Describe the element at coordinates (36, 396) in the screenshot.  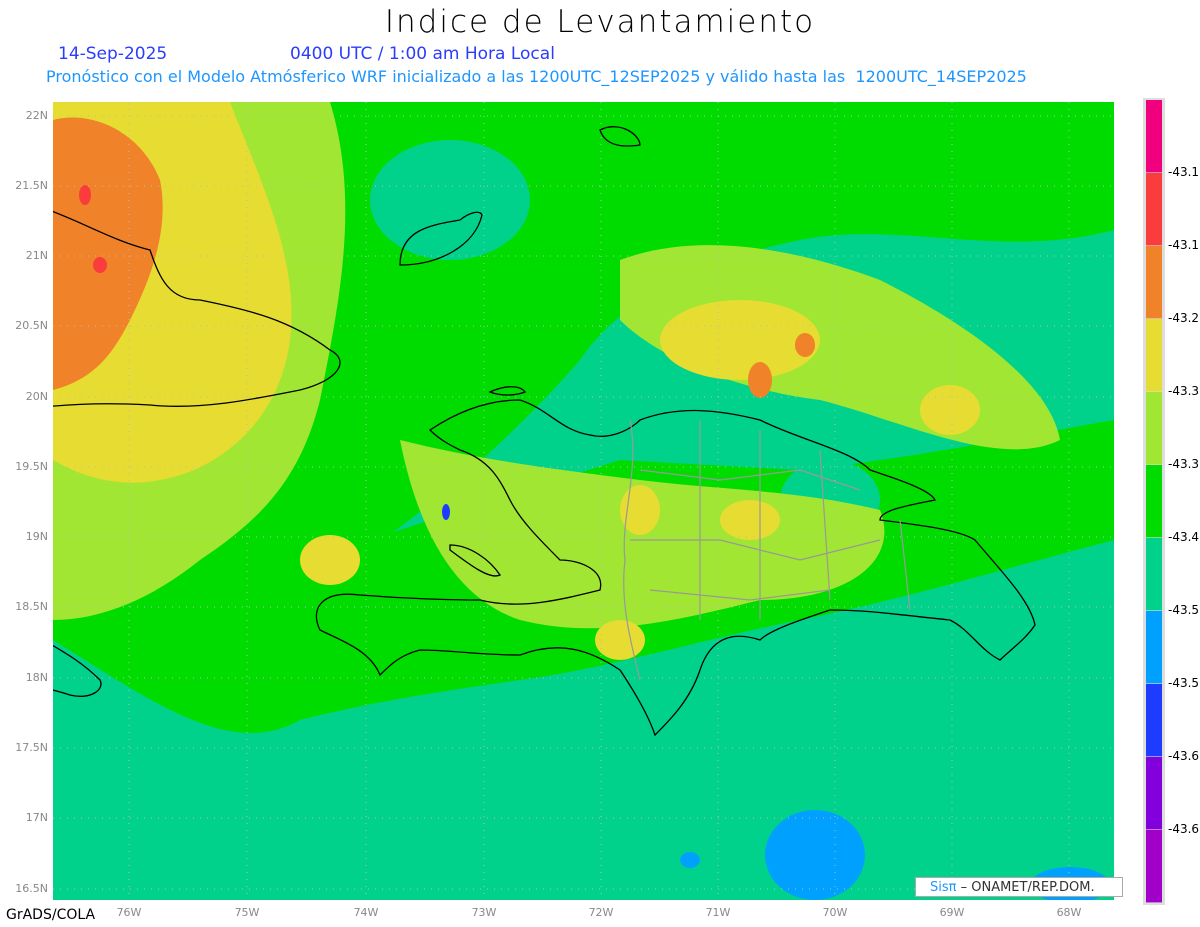
I see `lat-label: 20N` at that location.